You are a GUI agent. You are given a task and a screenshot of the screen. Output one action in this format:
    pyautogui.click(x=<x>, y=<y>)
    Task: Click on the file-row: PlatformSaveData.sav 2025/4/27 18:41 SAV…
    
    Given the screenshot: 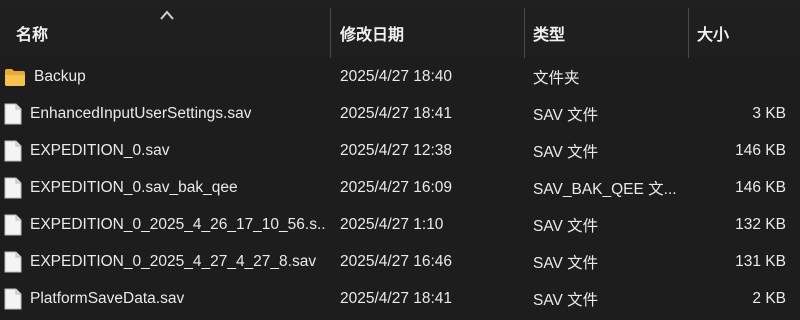 What is the action you would take?
    pyautogui.click(x=400, y=298)
    